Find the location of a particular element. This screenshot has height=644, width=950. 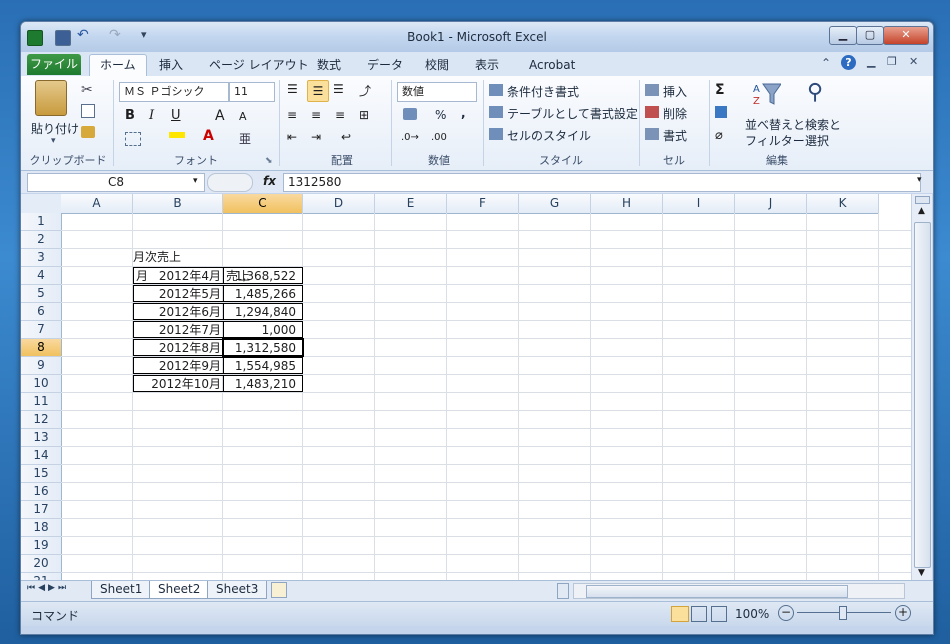

page-layout-view-icon is located at coordinates (699, 614).